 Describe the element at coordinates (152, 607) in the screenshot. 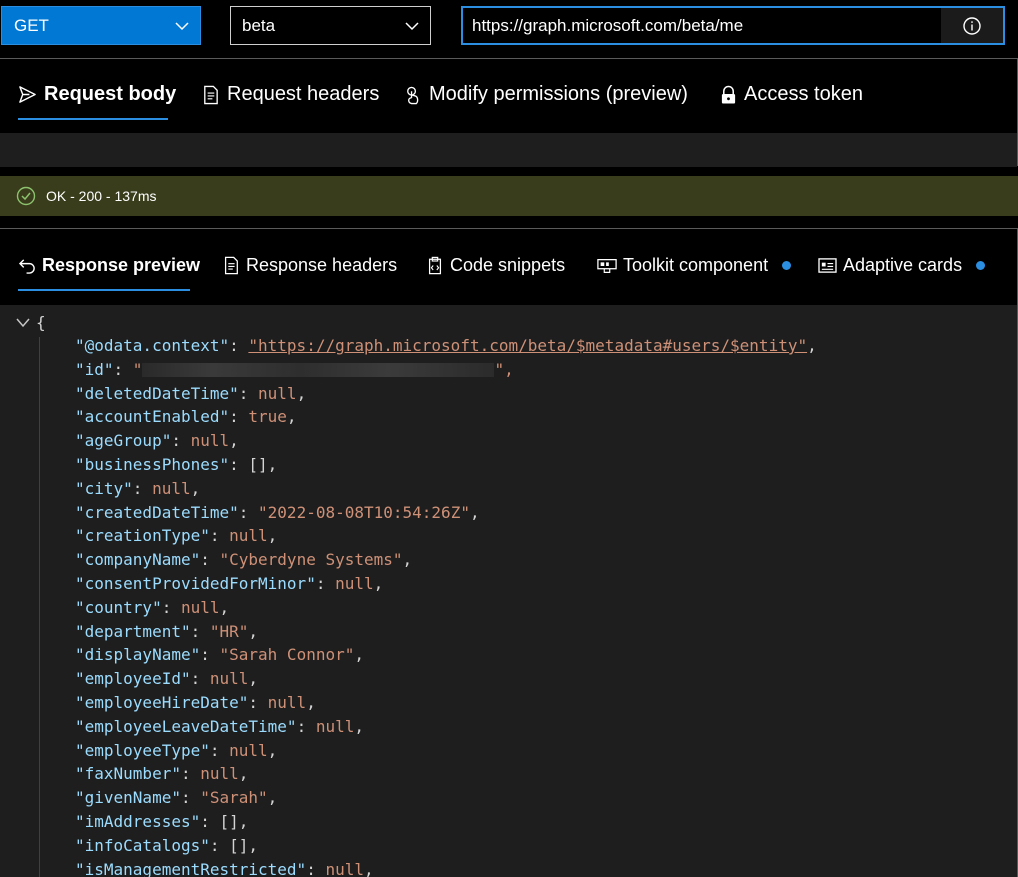

I see `json-line: "country": null,` at that location.